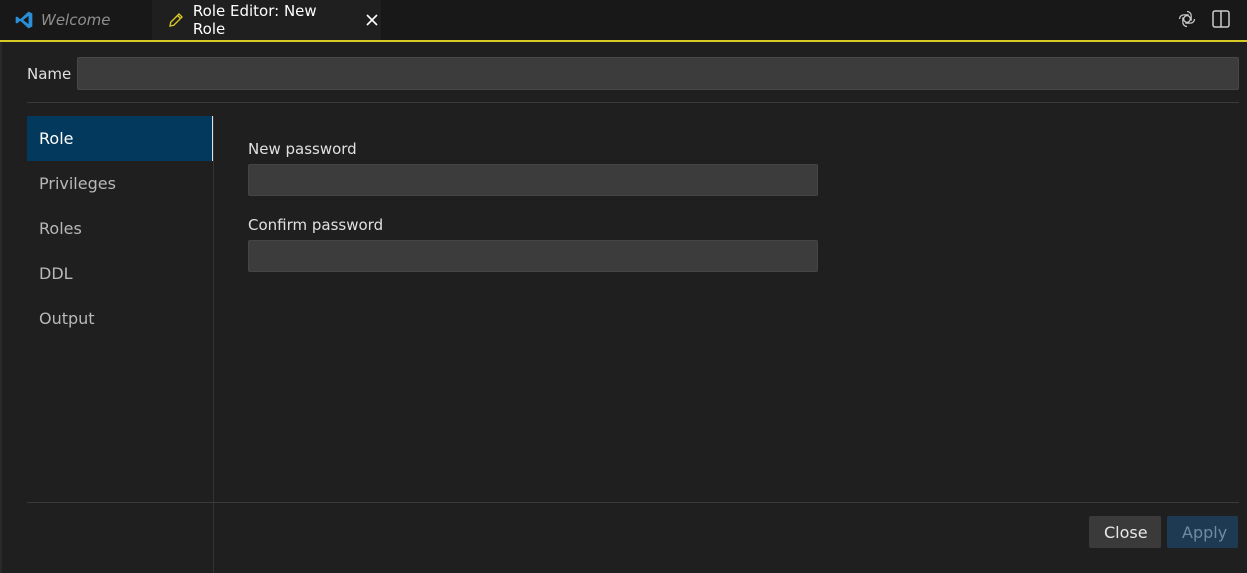 Image resolution: width=1247 pixels, height=573 pixels. Describe the element at coordinates (67, 318) in the screenshot. I see `sidebar-item-label: Output` at that location.